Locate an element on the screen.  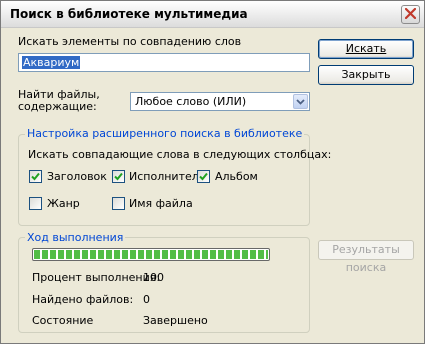
filename-checkbox-label: Имя файла is located at coordinates (161, 203).